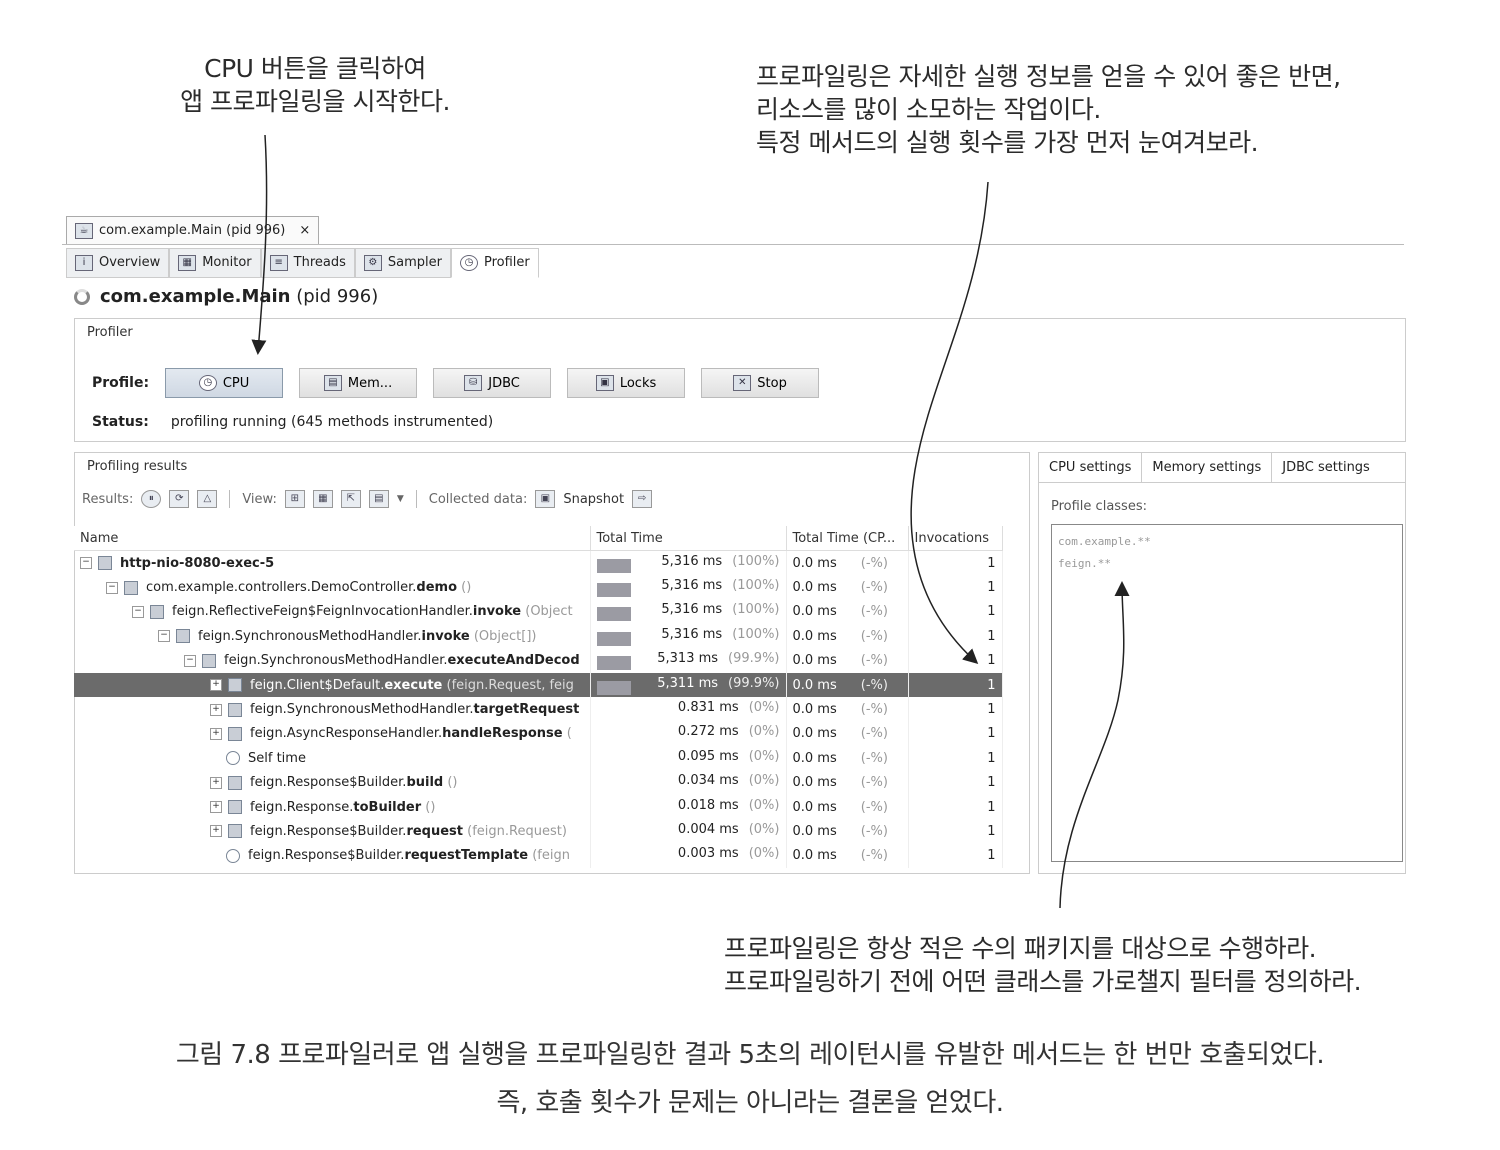  I want to click on arrow-to-cpu-button, so click(259, 244).